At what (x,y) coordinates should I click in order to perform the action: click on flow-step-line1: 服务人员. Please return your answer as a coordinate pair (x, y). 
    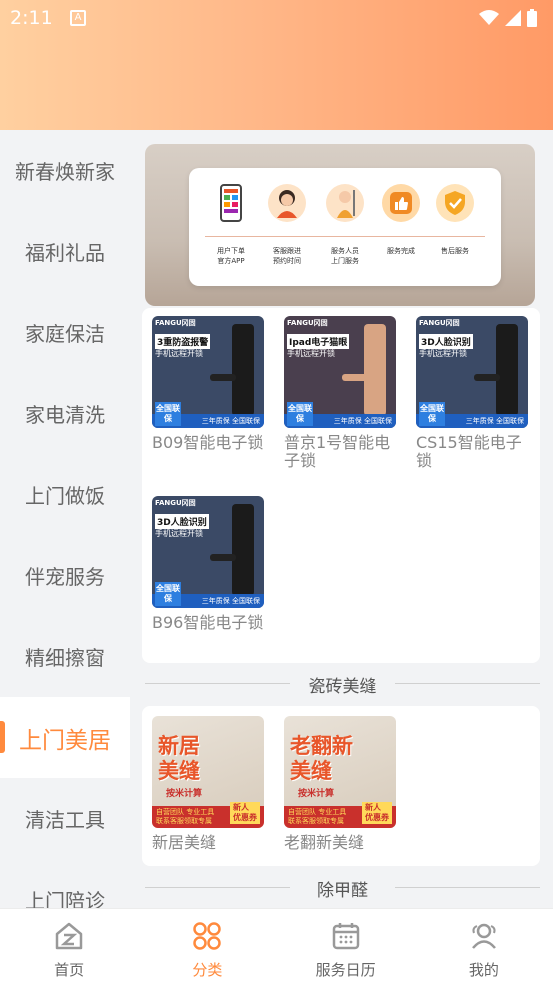
    Looking at the image, I should click on (345, 251).